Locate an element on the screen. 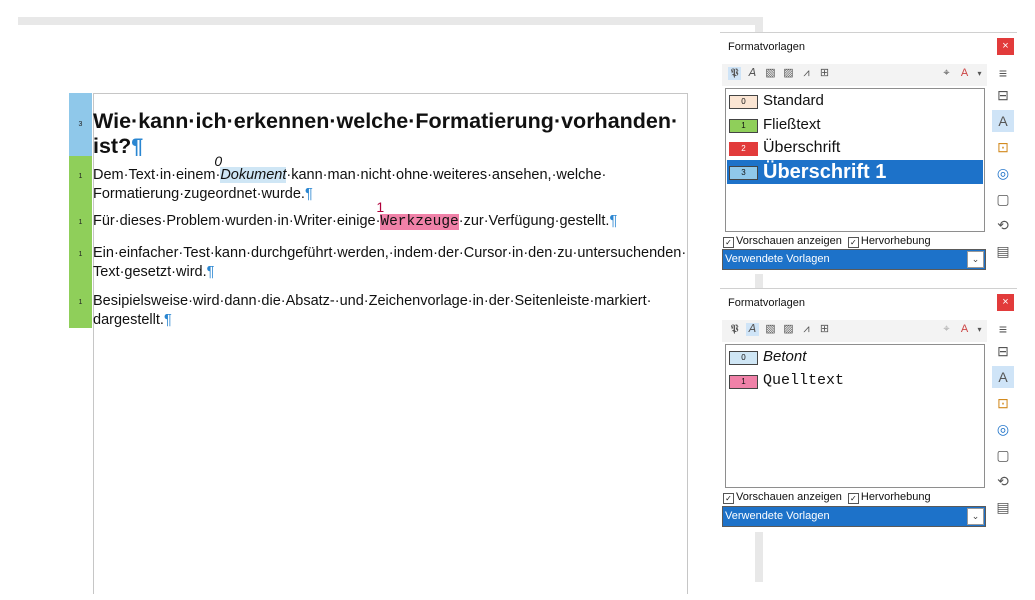 The width and height of the screenshot is (1035, 600). list-item-ueberschrift: 2 Überschrift is located at coordinates (855, 148).